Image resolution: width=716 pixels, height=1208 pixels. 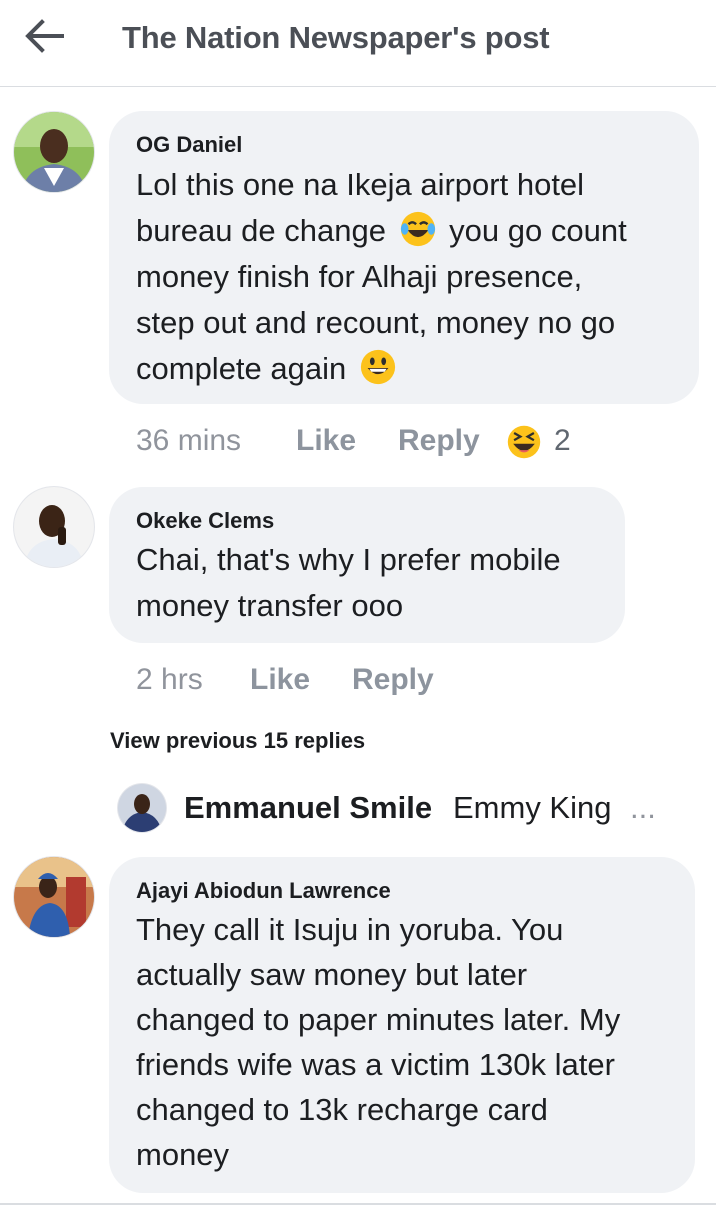 I want to click on laughing-squinting-face-icon, so click(x=524, y=442).